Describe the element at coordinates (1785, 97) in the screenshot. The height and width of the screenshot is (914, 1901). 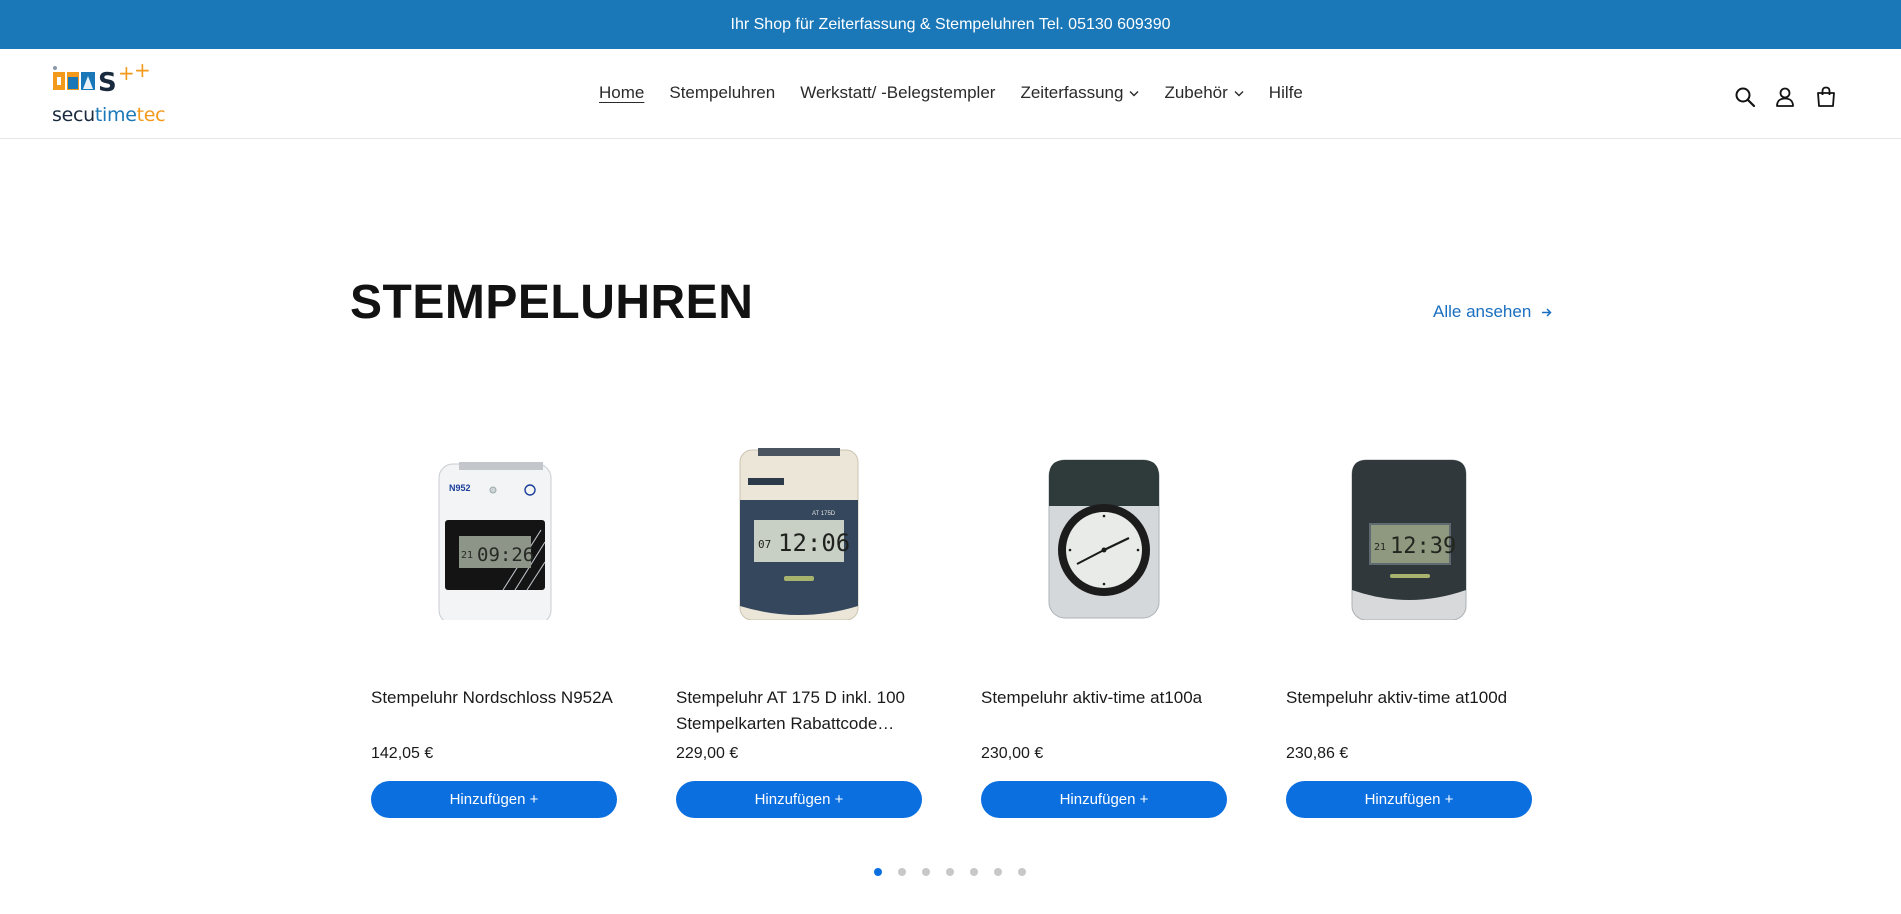
I see `account-icon` at that location.